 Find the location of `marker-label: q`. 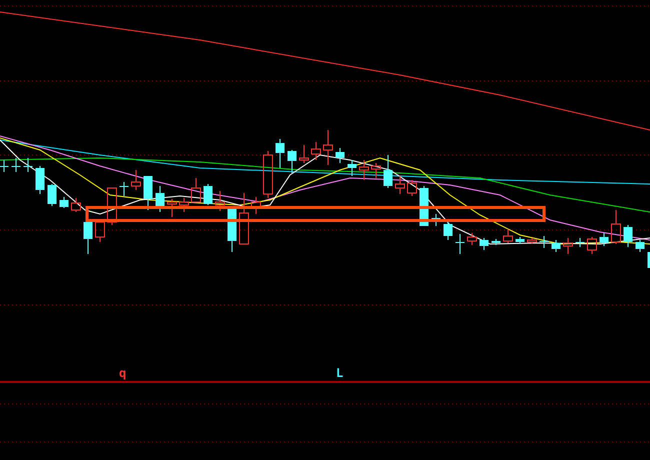

marker-label: q is located at coordinates (122, 373).